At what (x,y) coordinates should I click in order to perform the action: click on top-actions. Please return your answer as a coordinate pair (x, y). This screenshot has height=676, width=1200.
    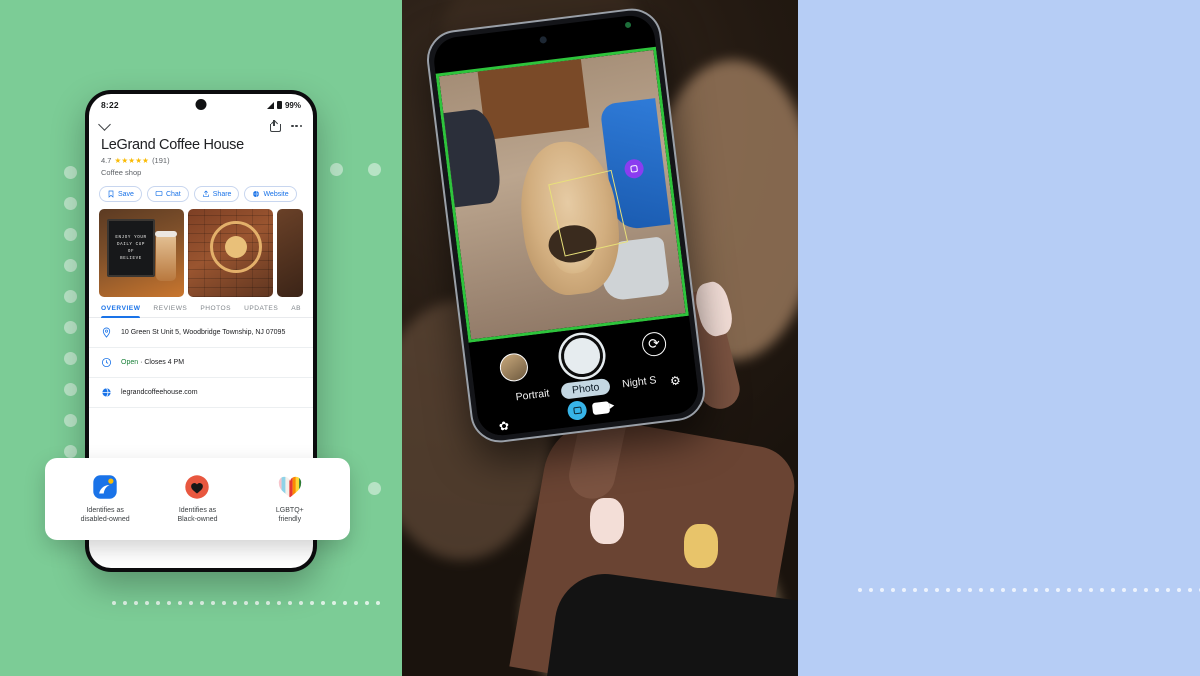
    Looking at the image, I should click on (285, 126).